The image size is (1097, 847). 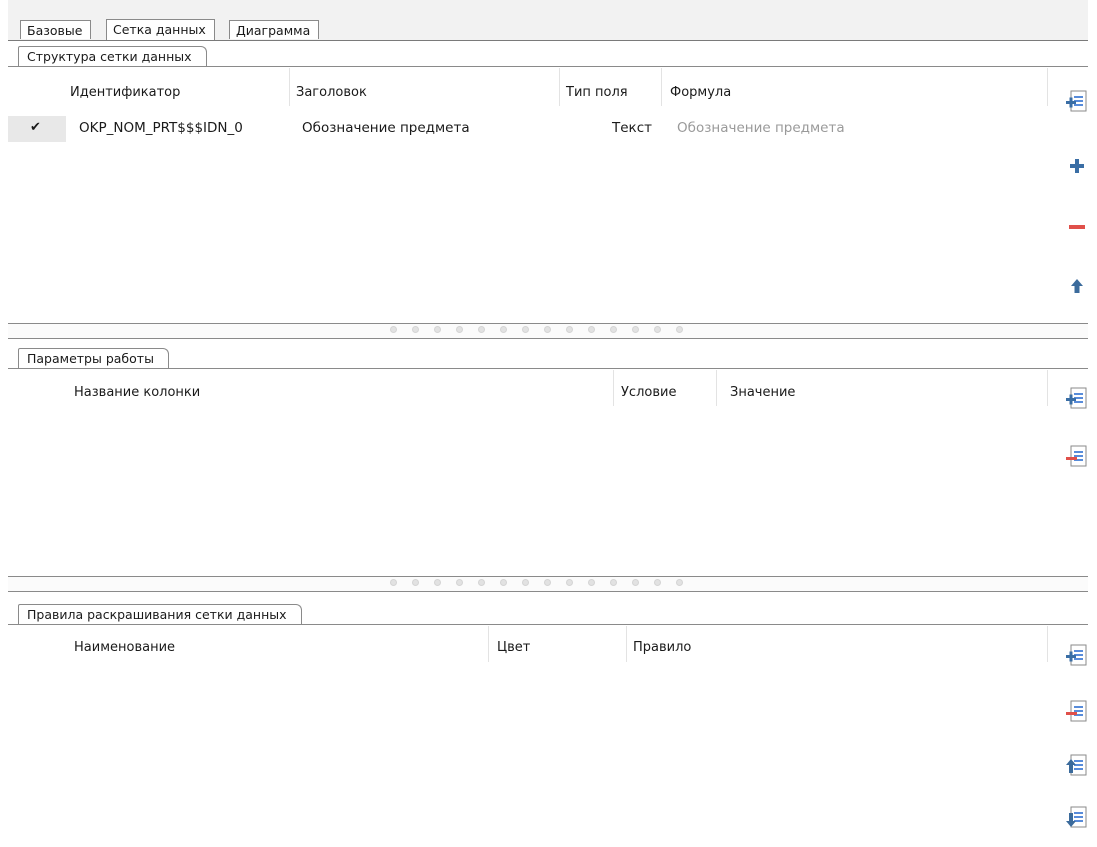 I want to click on remove-button, so click(x=1077, y=227).